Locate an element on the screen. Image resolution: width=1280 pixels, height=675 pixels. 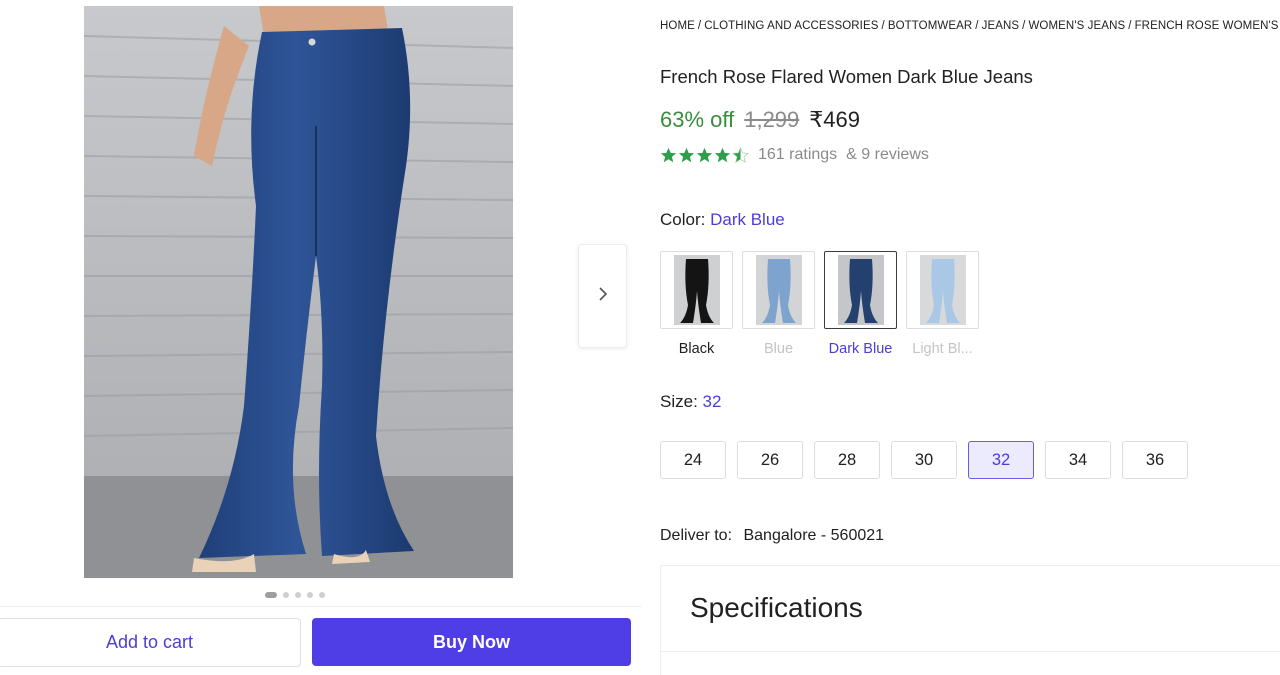
color-option-label: Black is located at coordinates (696, 349).